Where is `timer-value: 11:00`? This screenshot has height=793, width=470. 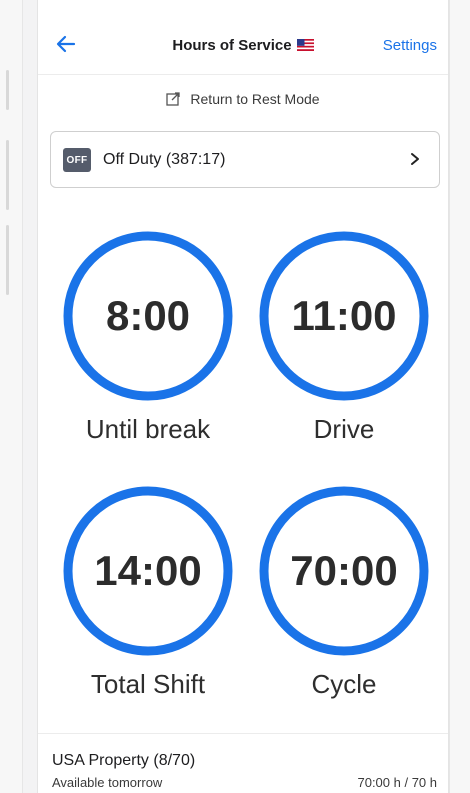 timer-value: 11:00 is located at coordinates (344, 315).